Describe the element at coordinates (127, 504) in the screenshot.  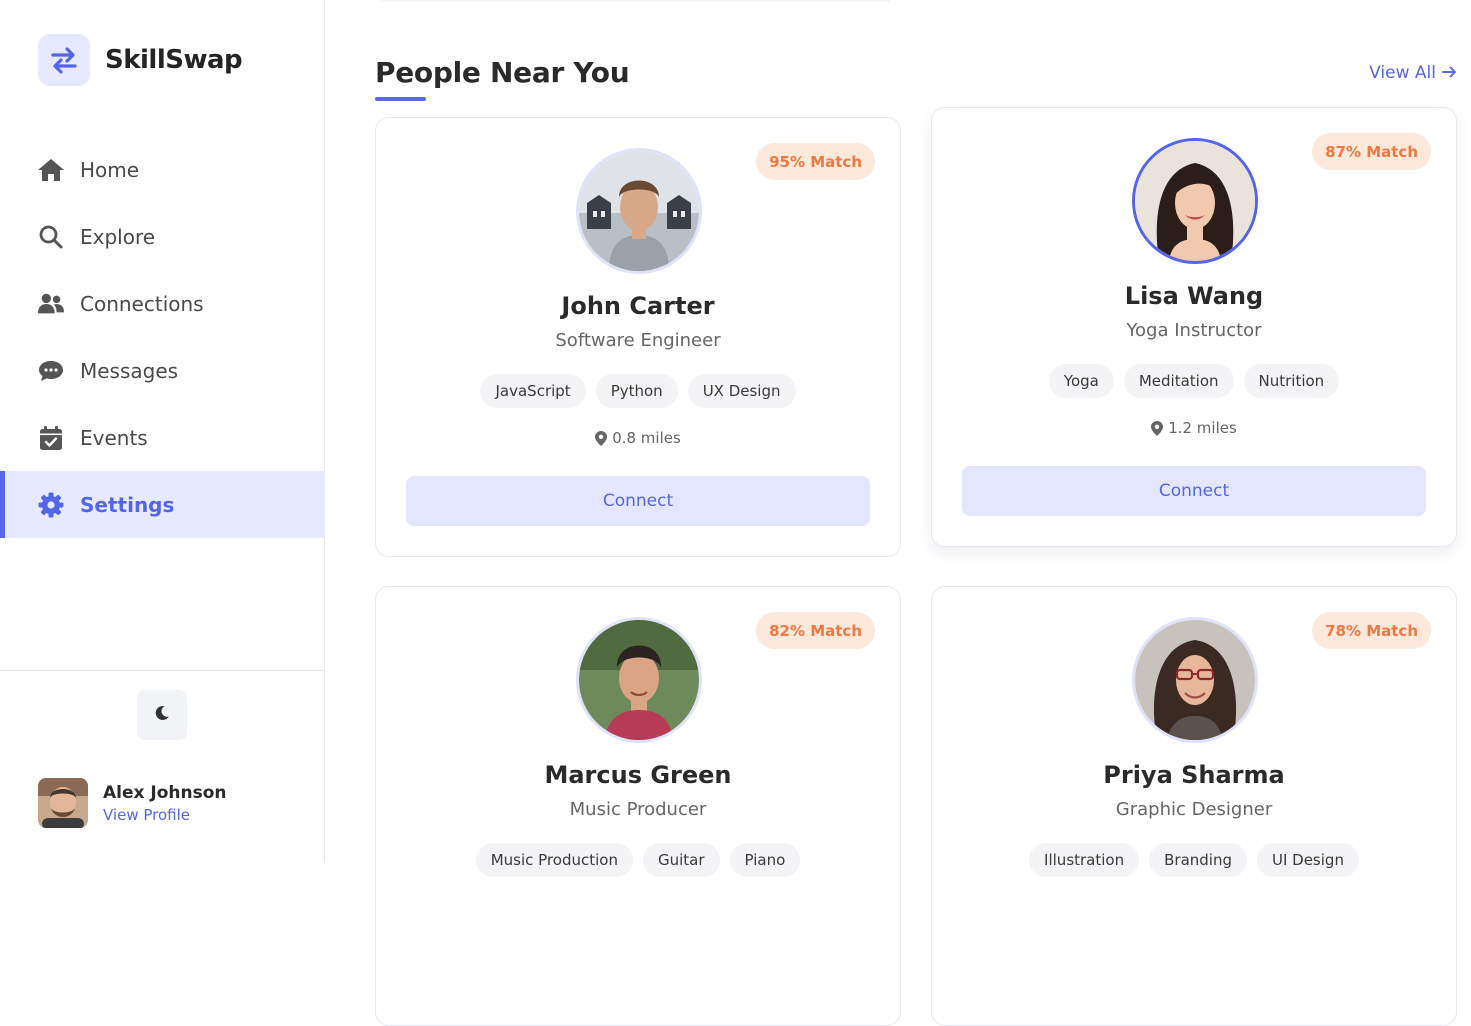
I see `nav-label: Settings` at that location.